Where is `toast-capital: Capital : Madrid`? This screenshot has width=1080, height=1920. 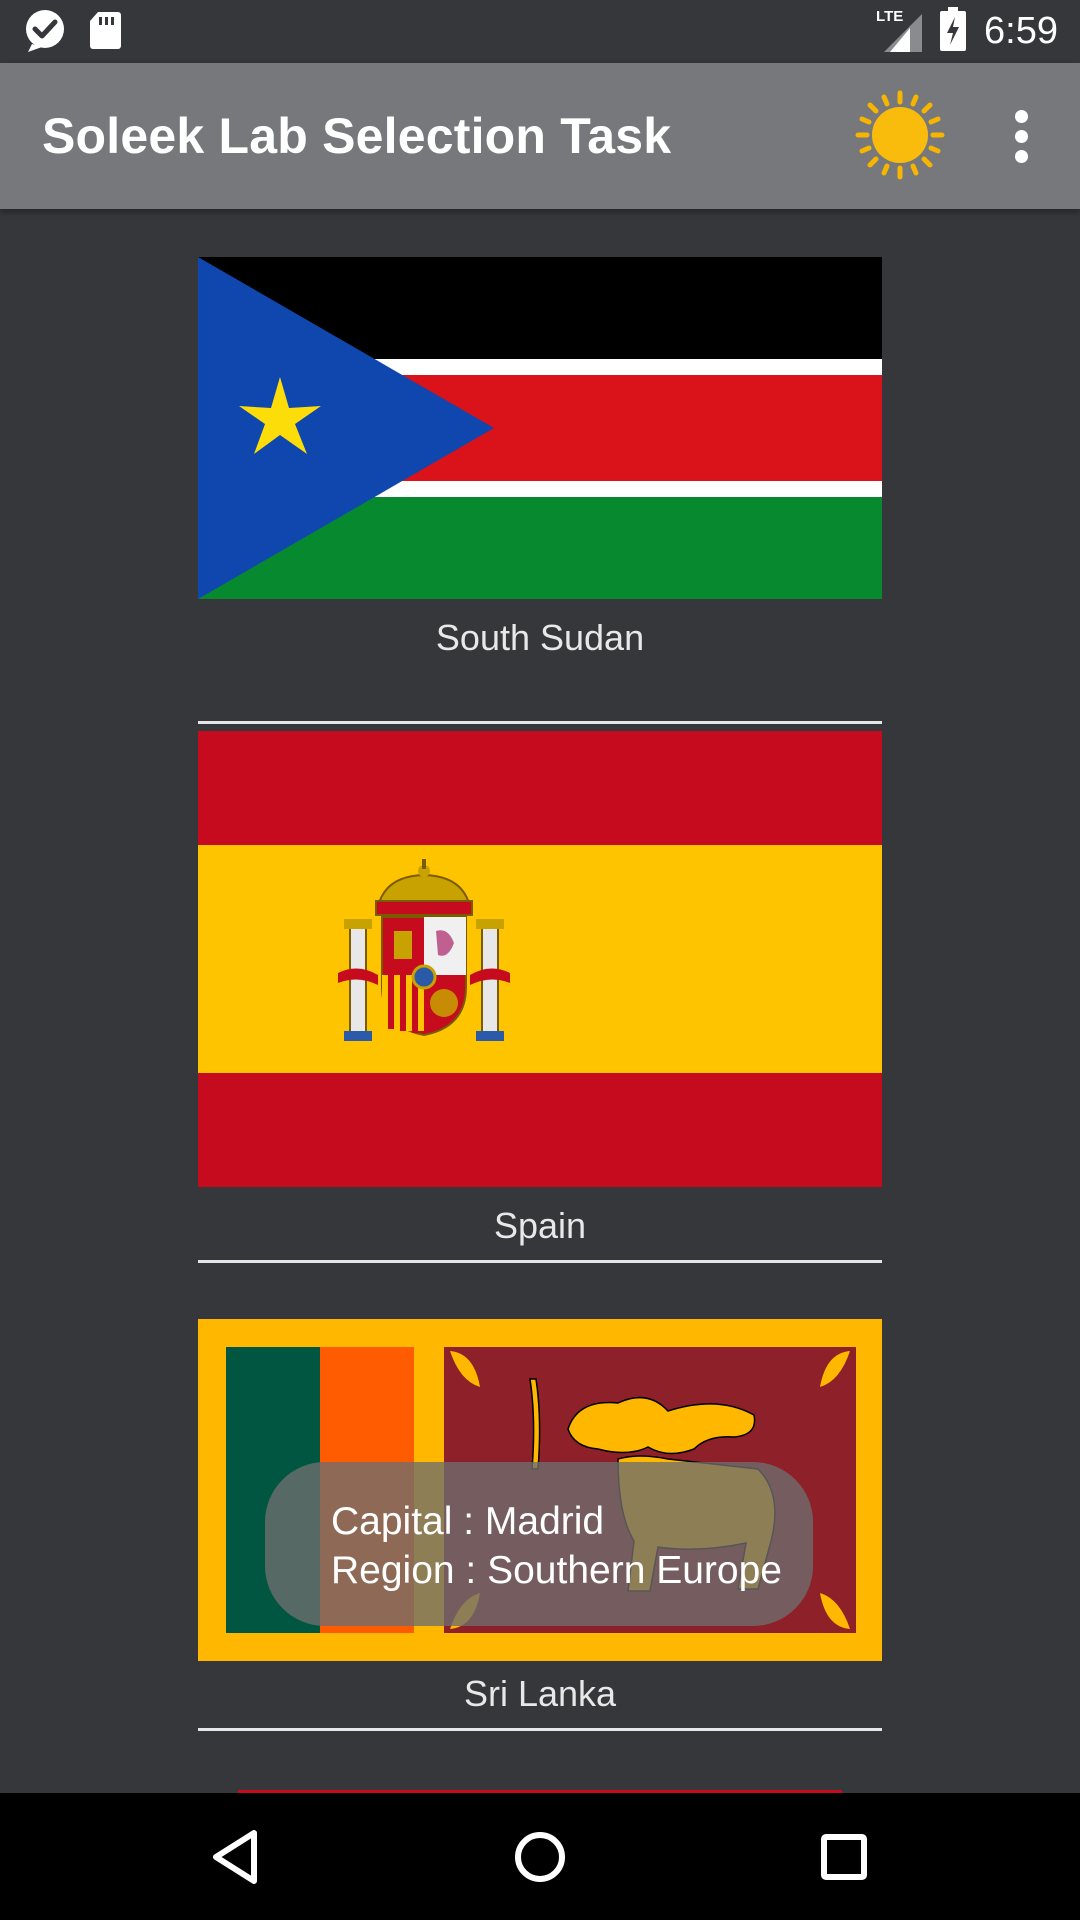 toast-capital: Capital : Madrid is located at coordinates (468, 1521).